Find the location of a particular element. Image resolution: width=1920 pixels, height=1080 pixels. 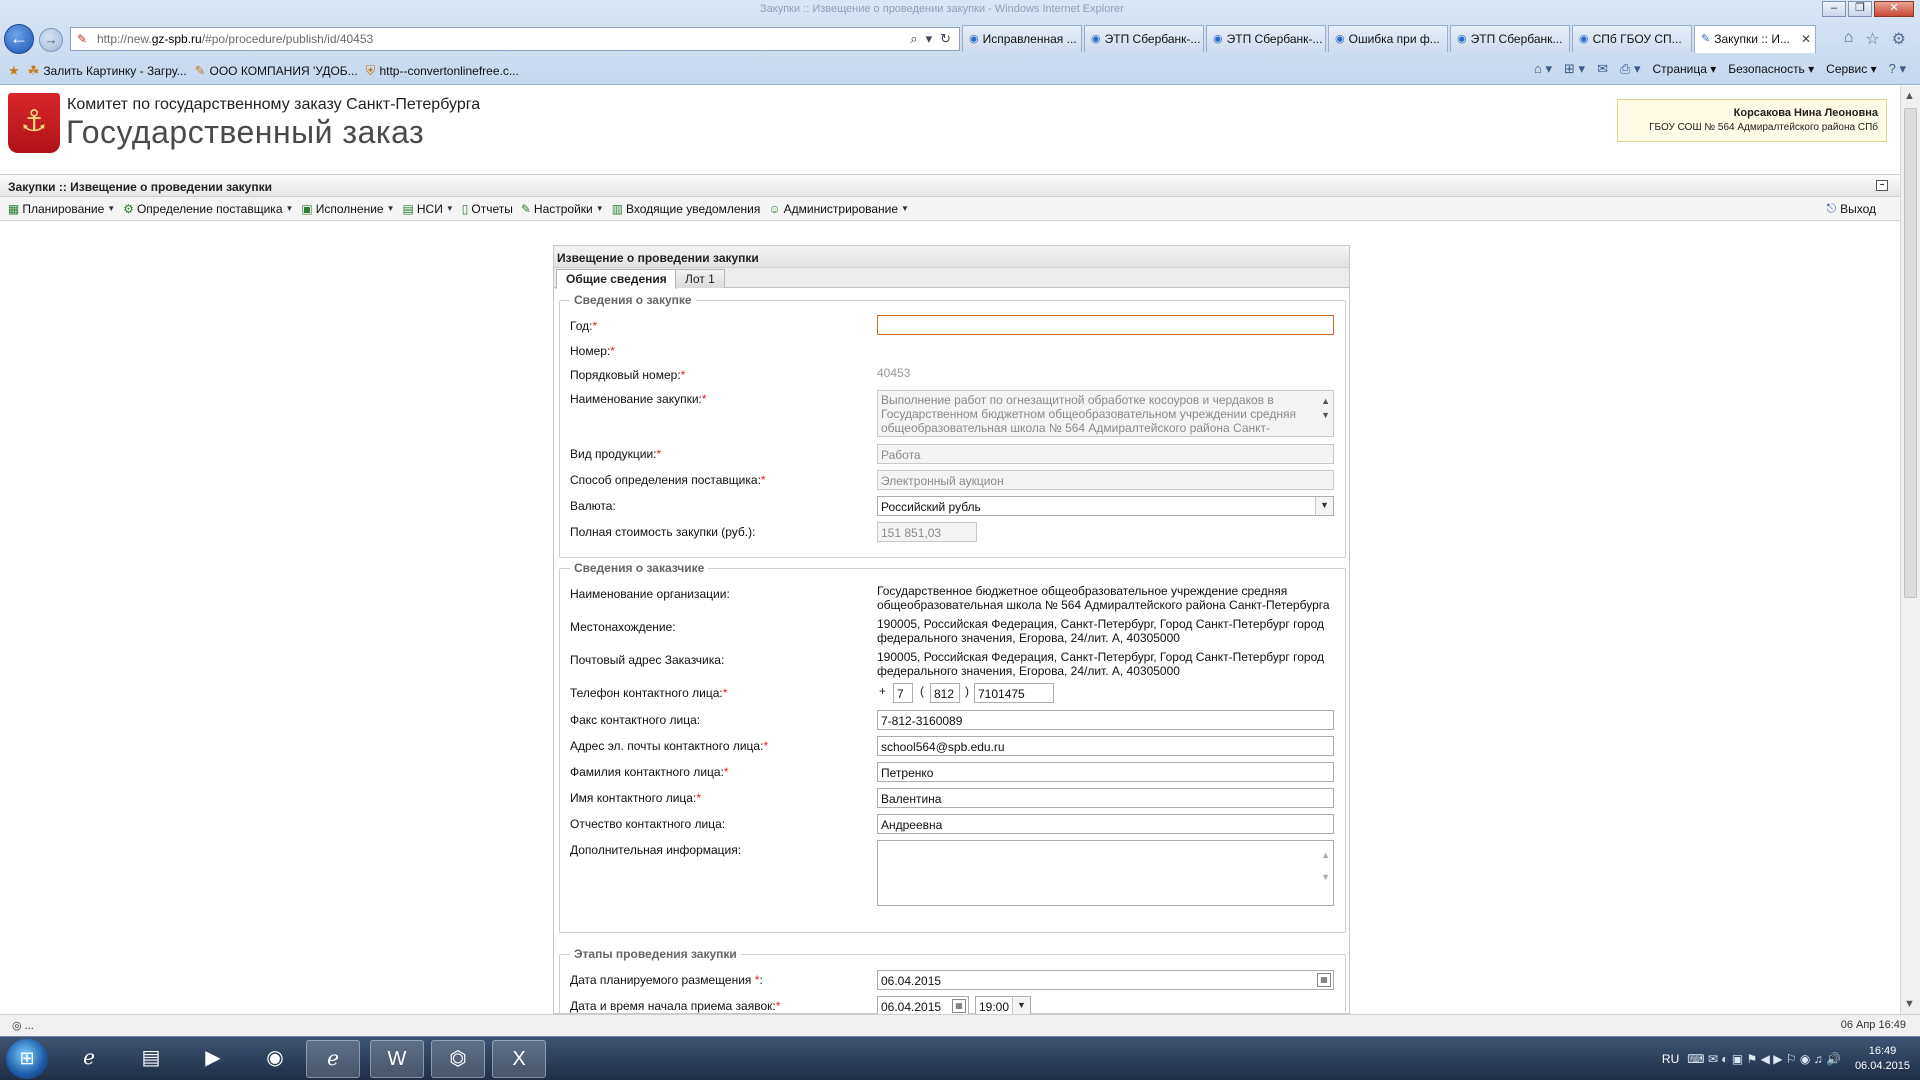

menu-nsi: ▤ НСИ ▼ is located at coordinates (428, 209).